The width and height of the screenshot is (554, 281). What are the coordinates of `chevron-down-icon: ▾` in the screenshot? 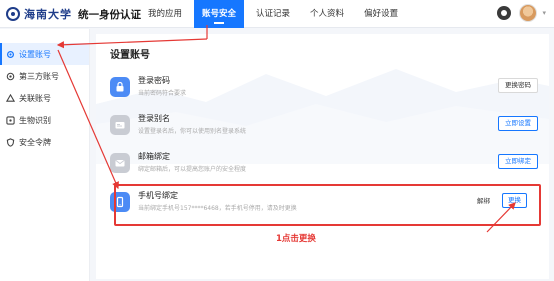 It's located at (544, 13).